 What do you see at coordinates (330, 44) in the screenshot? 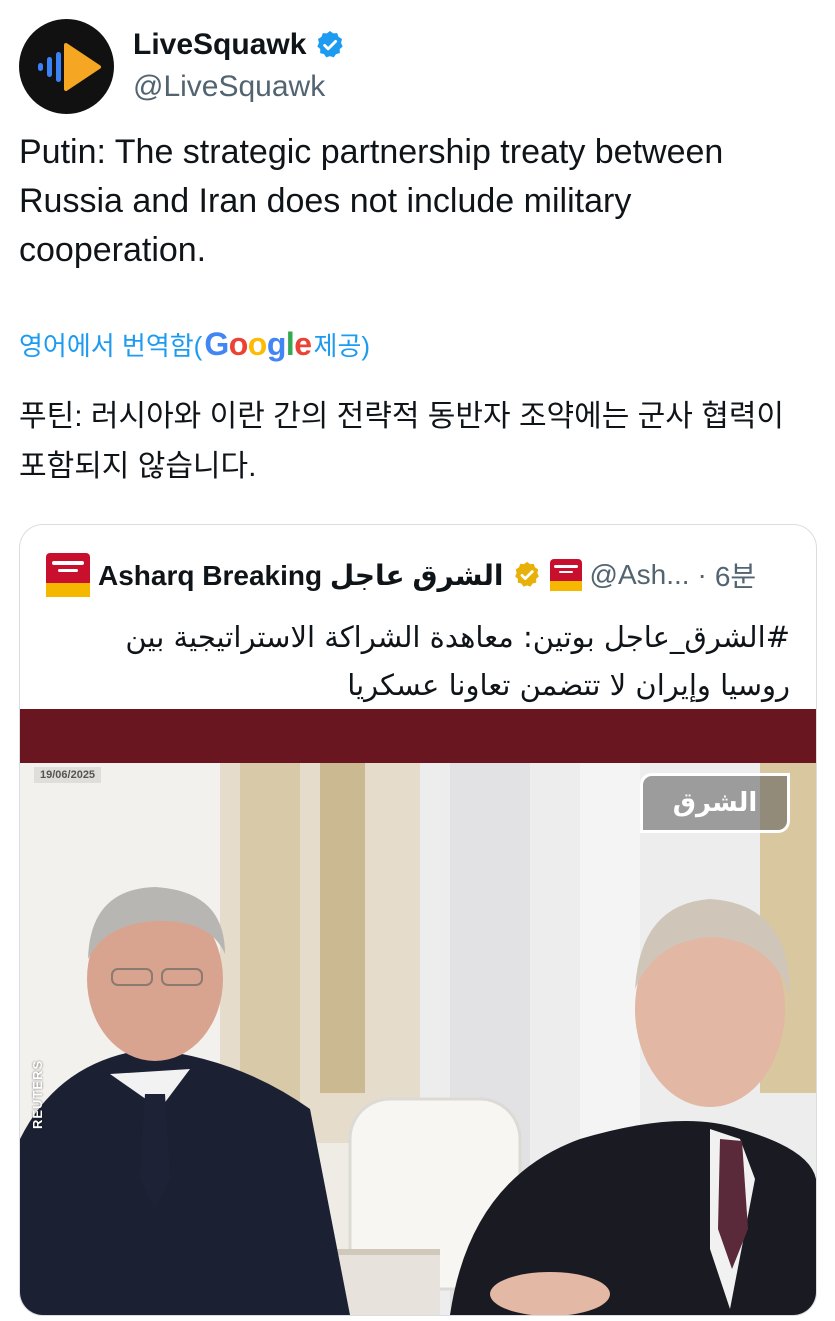
I see `verified-badge-icon` at bounding box center [330, 44].